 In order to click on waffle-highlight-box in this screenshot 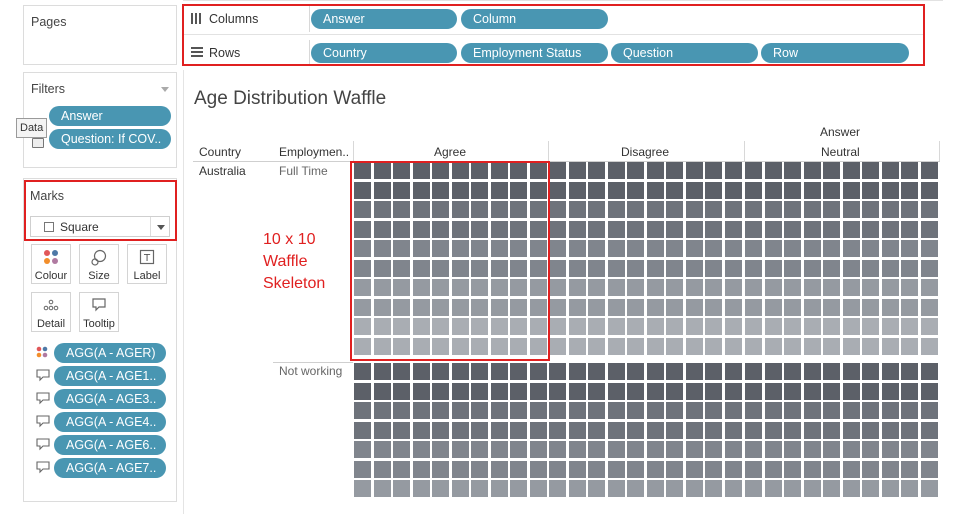, I will do `click(450, 261)`.